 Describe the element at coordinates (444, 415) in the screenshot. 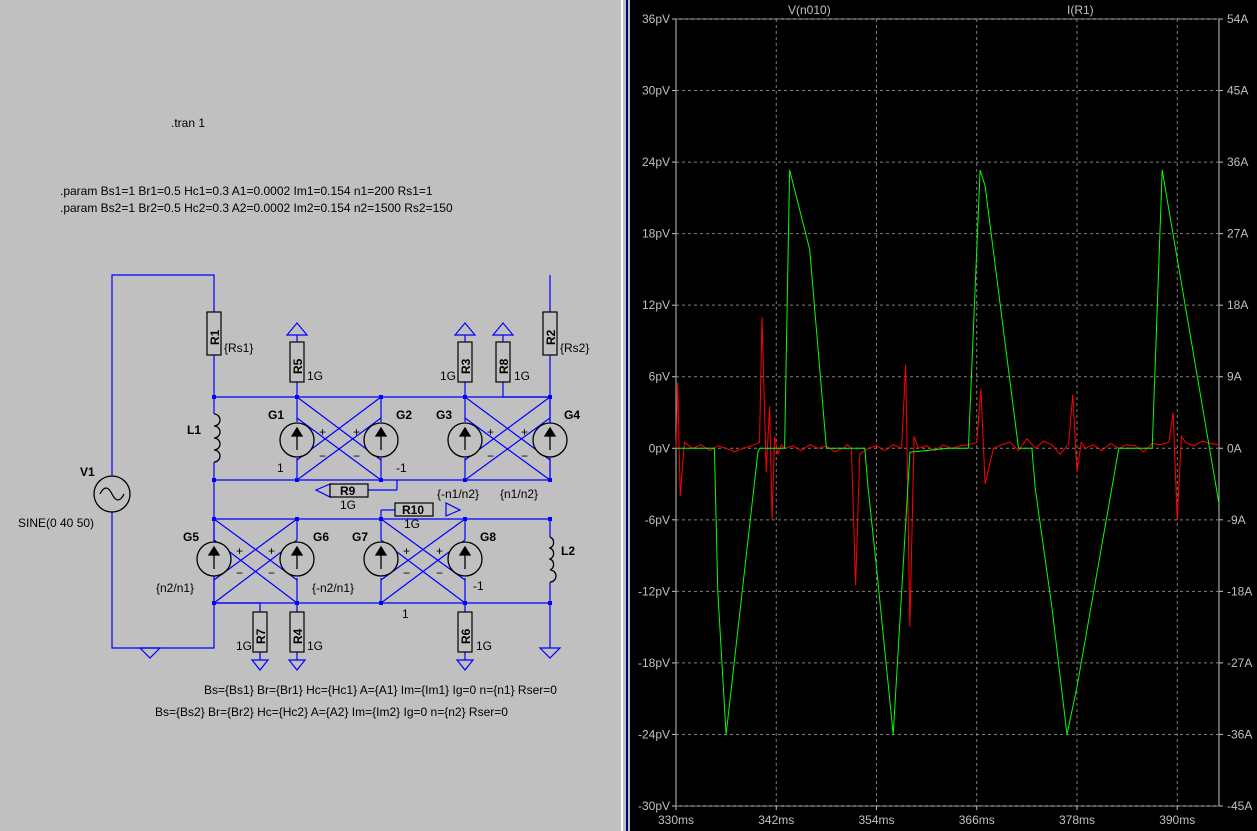

I see `g3-name: G3` at that location.